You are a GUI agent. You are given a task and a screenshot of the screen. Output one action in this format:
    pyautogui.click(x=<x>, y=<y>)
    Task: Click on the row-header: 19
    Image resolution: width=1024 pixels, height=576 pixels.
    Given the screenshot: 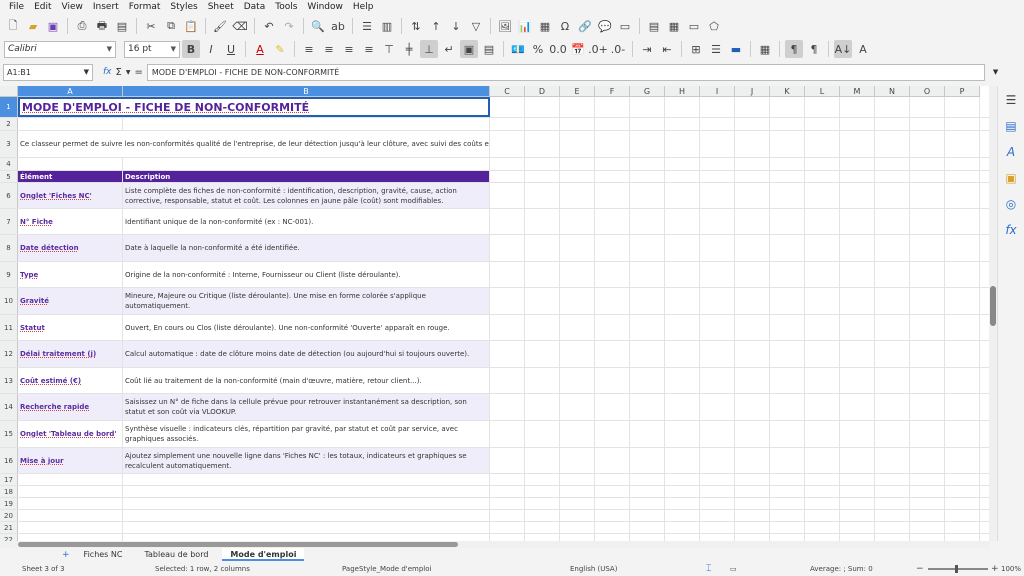 What is the action you would take?
    pyautogui.click(x=9, y=503)
    